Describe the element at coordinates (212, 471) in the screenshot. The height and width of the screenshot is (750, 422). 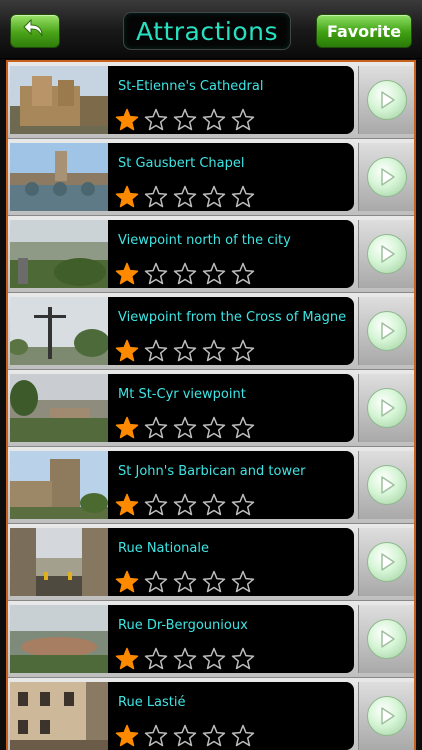
I see `attraction-name: St John's Barbican and tower` at that location.